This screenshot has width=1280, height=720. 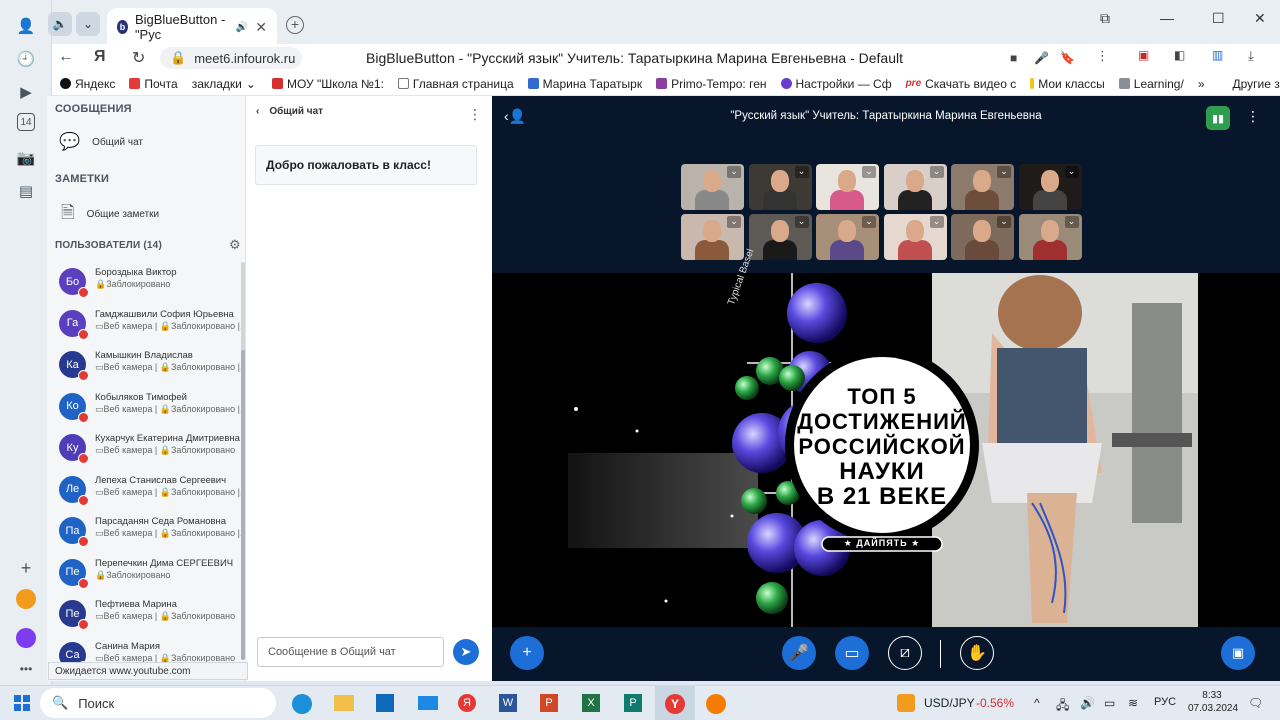 What do you see at coordinates (1255, 703) in the screenshot?
I see `notifications-icon: 🗨` at bounding box center [1255, 703].